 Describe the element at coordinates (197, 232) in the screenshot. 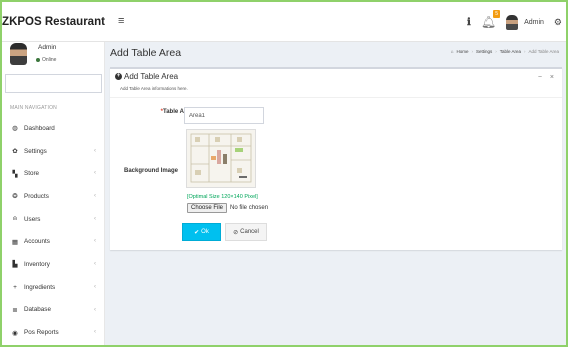

I see `check-icon: ✔` at that location.